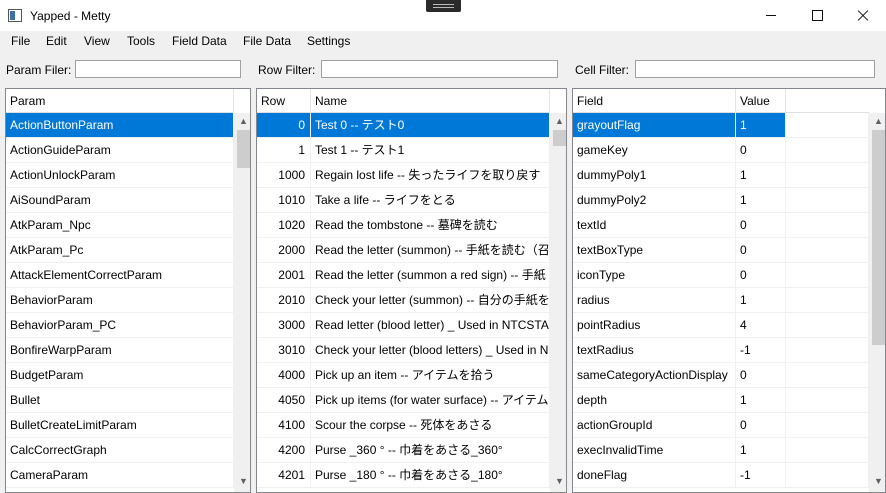 The height and width of the screenshot is (493, 886). I want to click on row-id-cell: 3000, so click(284, 325).